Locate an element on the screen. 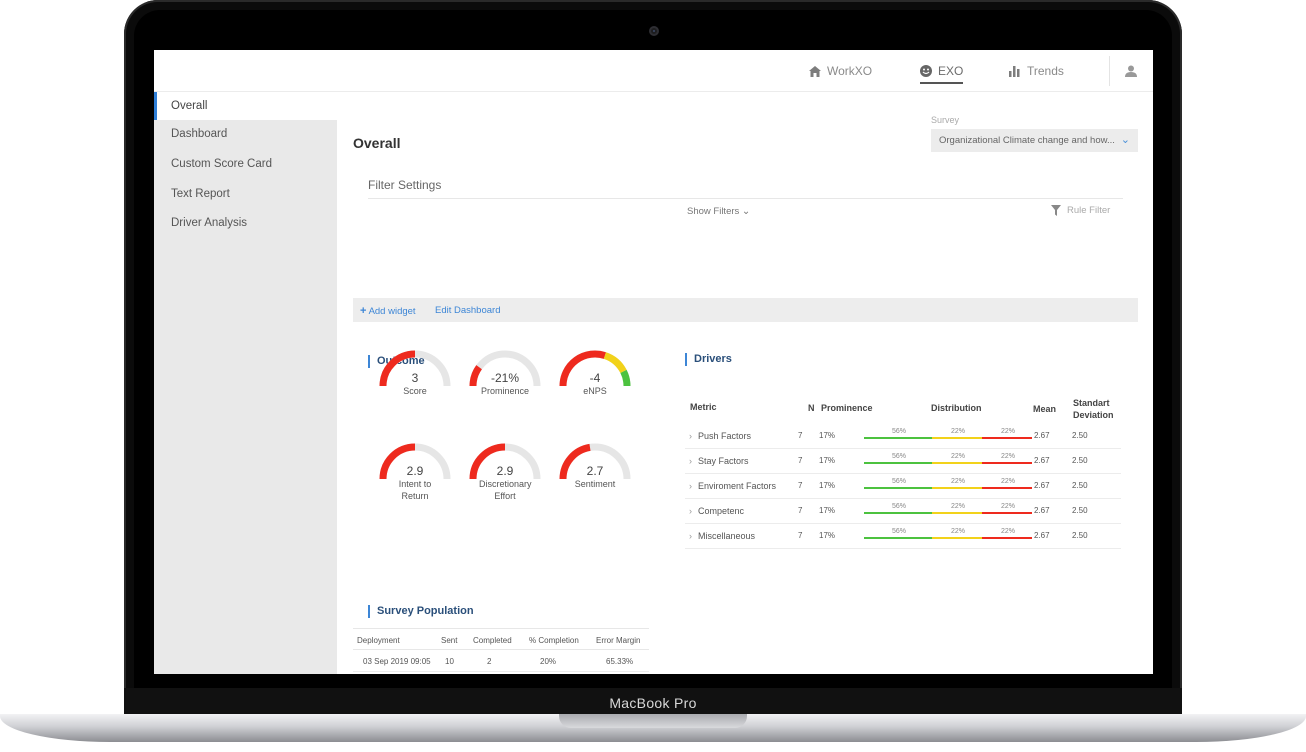 The image size is (1306, 752). driver-metric: Push Factors is located at coordinates (725, 436).